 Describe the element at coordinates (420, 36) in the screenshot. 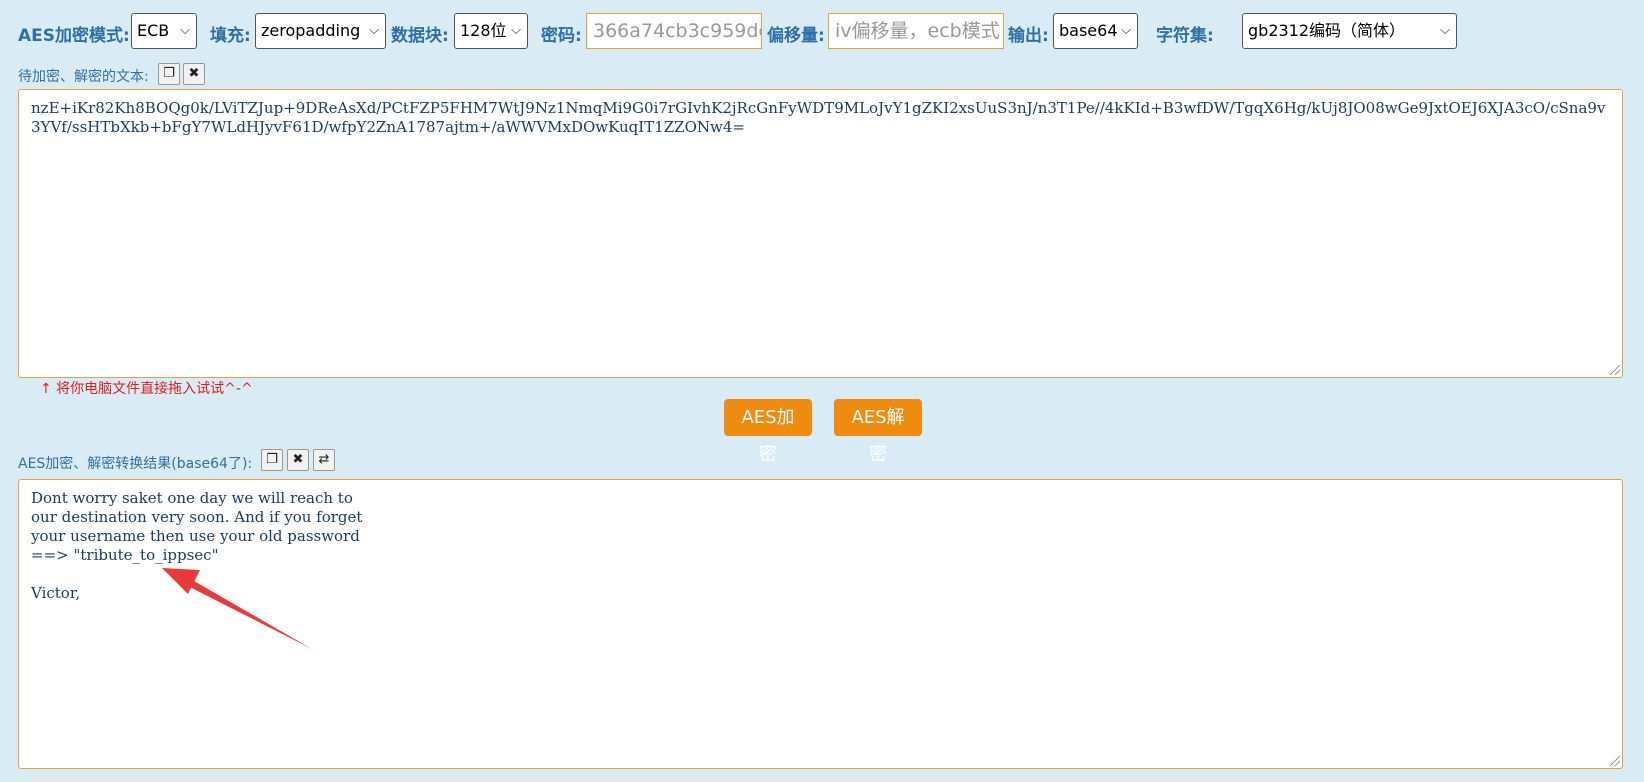

I see `block-label: 数据块:` at that location.